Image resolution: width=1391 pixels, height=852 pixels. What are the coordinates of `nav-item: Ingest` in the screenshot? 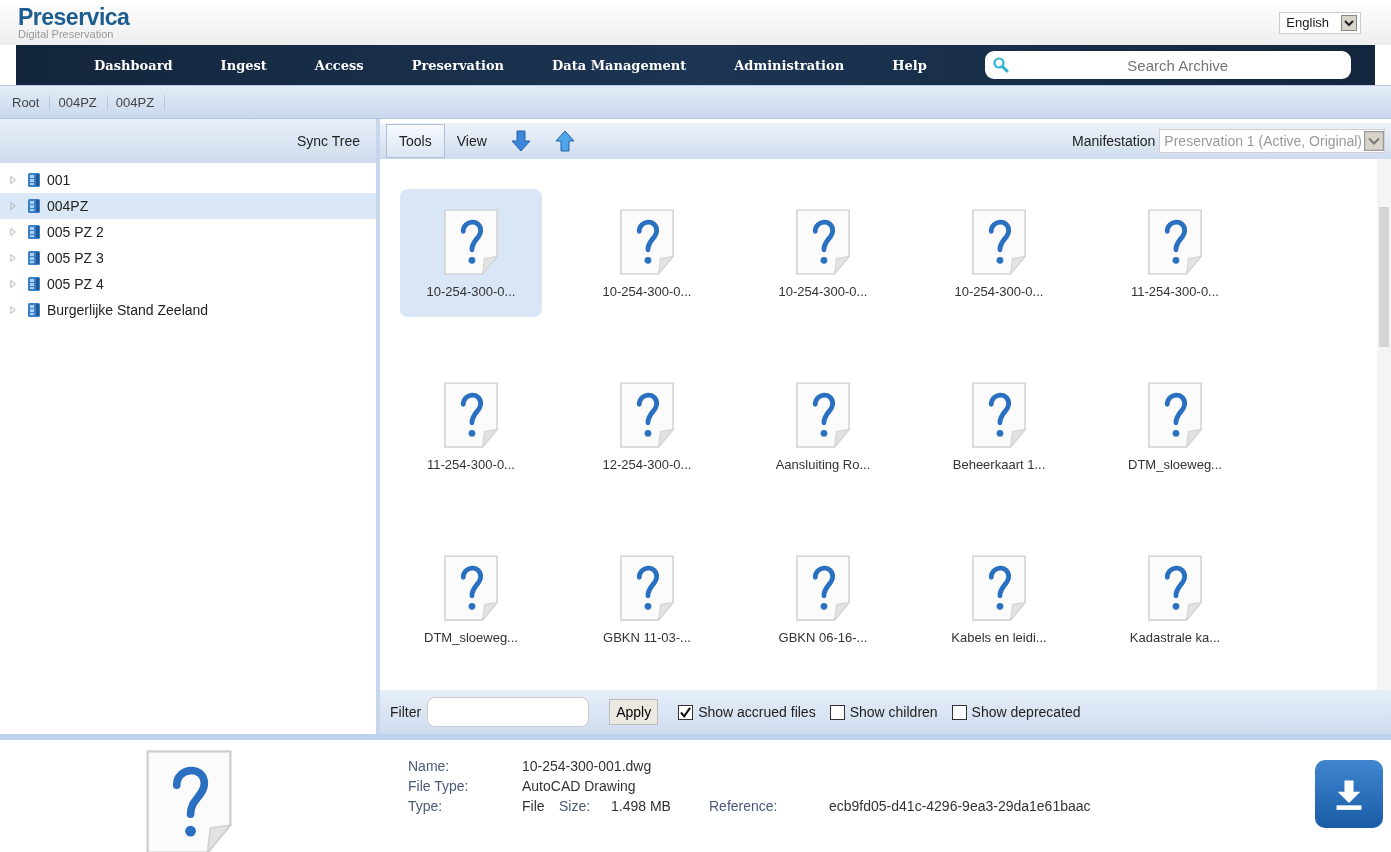 It's located at (243, 65).